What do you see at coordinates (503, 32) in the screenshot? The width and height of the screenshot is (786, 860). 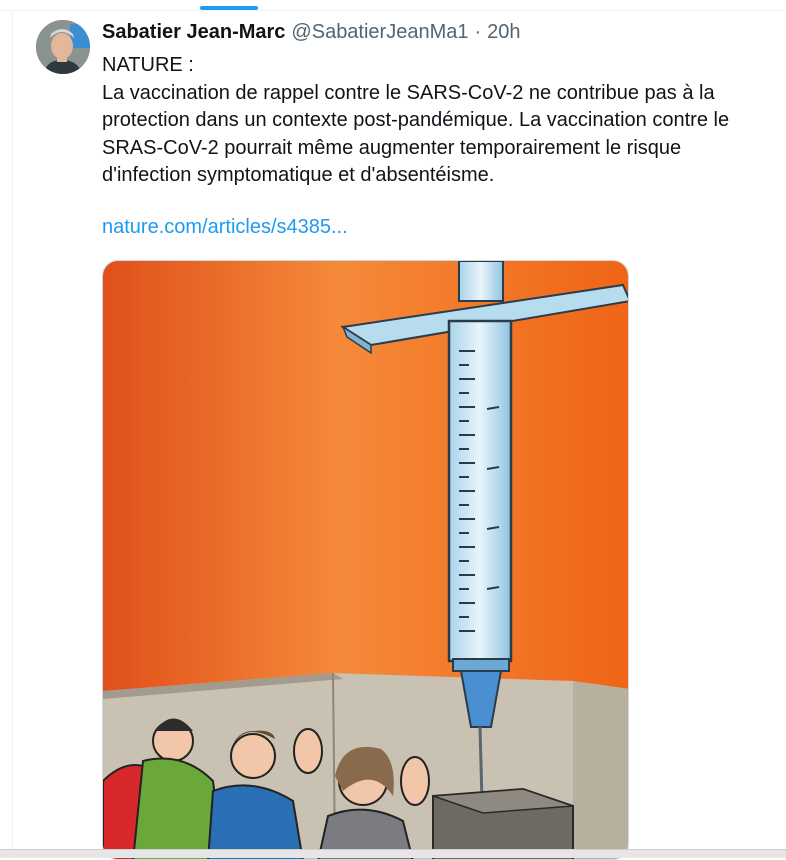 I see `tweet-time: 20h` at bounding box center [503, 32].